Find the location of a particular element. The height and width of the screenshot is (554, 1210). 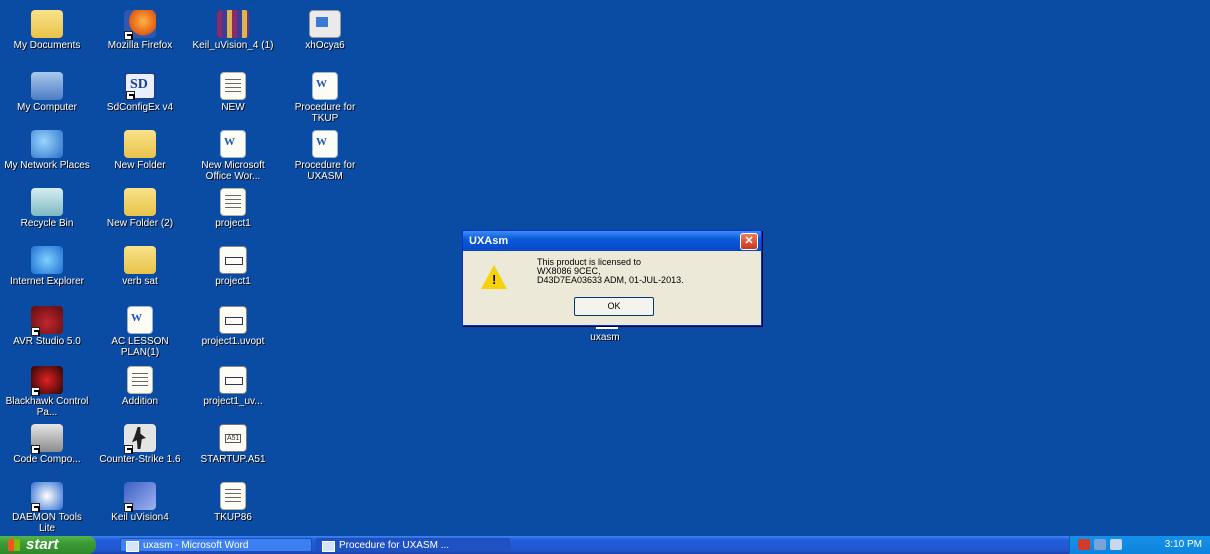

icon-label: TKUP86 is located at coordinates (233, 517).